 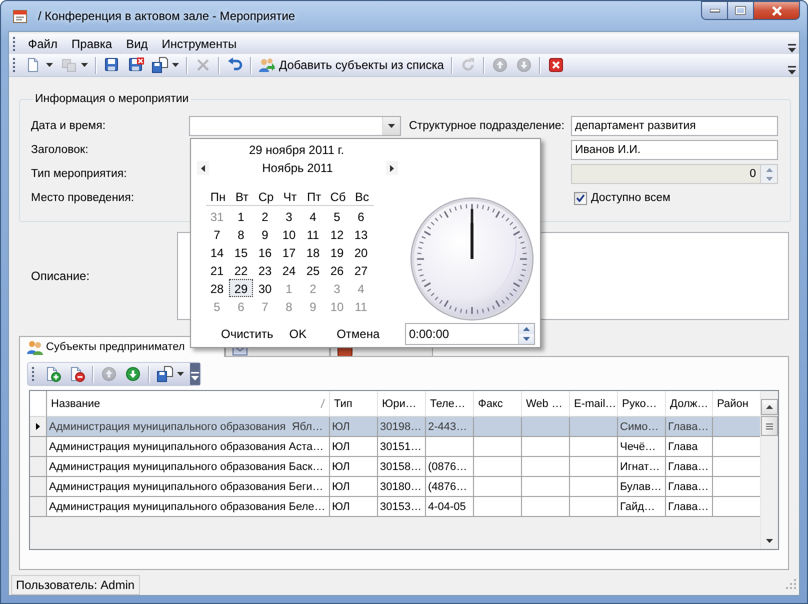 I want to click on maximize-button, so click(x=741, y=10).